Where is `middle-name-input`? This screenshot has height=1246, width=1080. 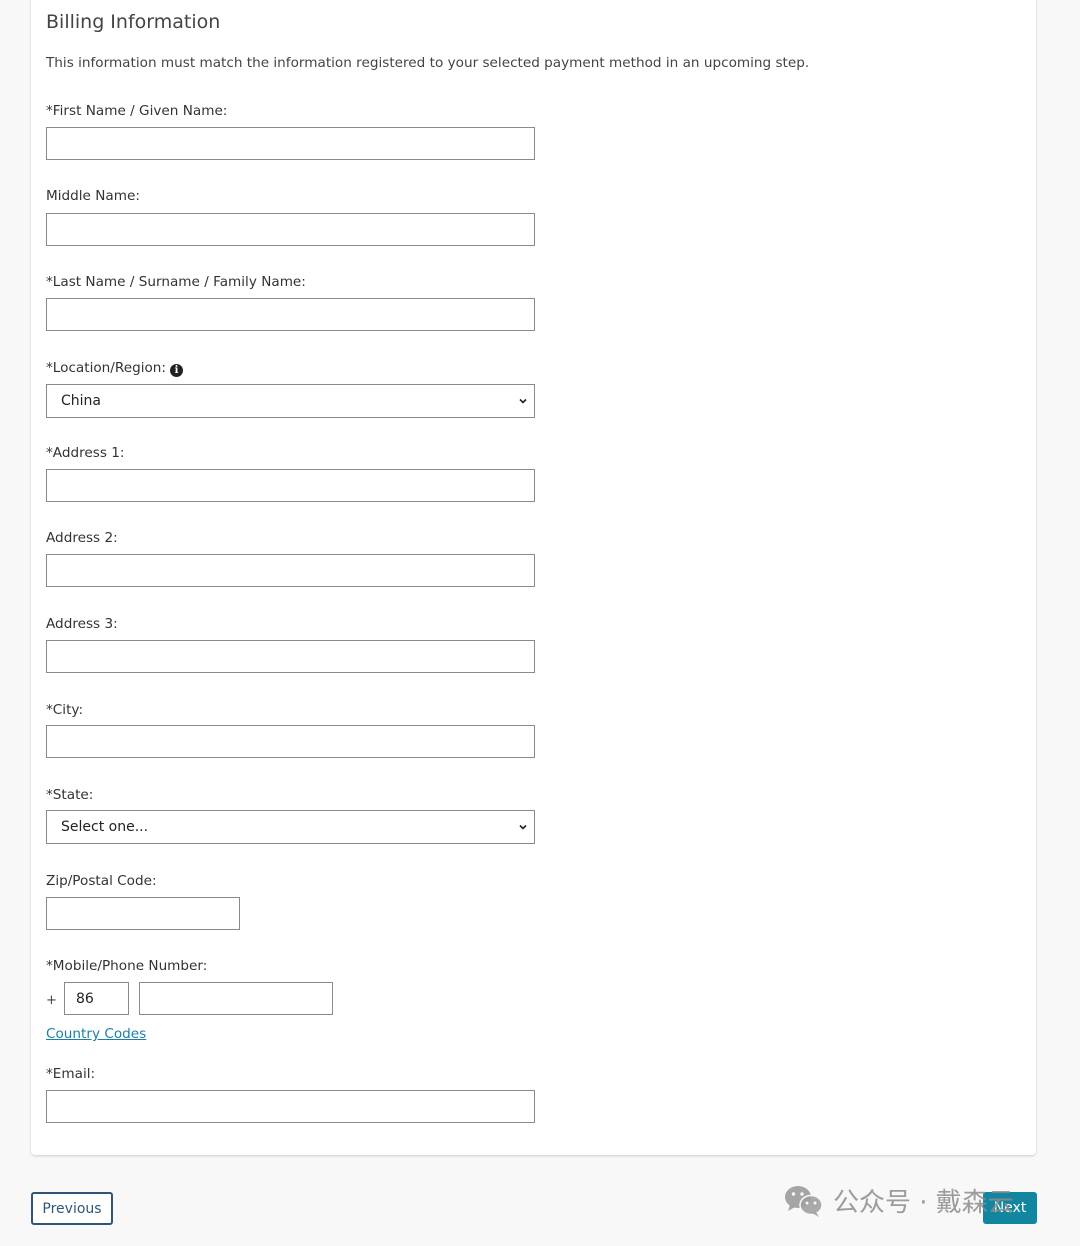
middle-name-input is located at coordinates (290, 229).